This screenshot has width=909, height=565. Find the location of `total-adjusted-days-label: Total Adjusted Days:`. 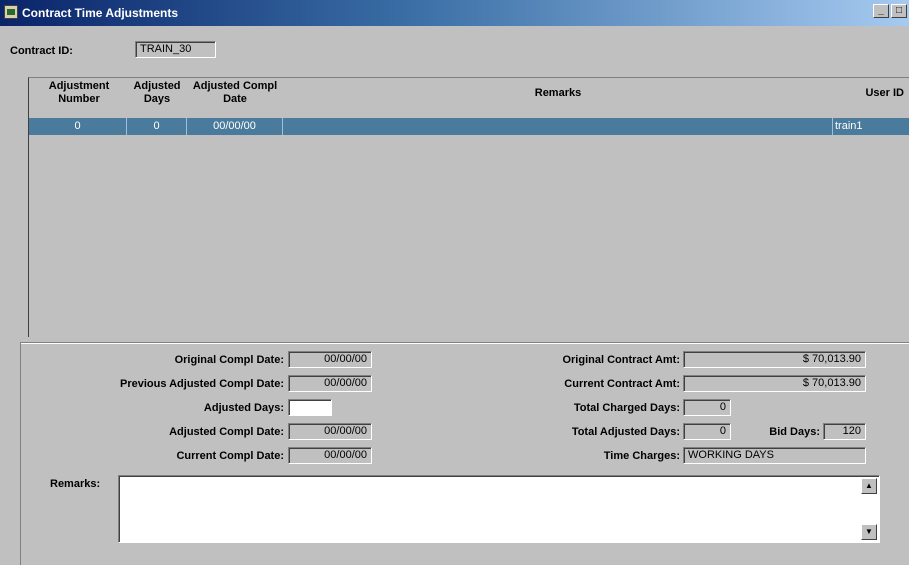

total-adjusted-days-label: Total Adjusted Days: is located at coordinates (625, 432).